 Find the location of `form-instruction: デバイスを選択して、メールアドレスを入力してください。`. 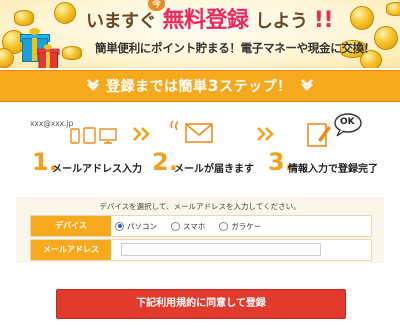

form-instruction: デバイスを選択して、メールアドレスを入力してください。 is located at coordinates (200, 206).